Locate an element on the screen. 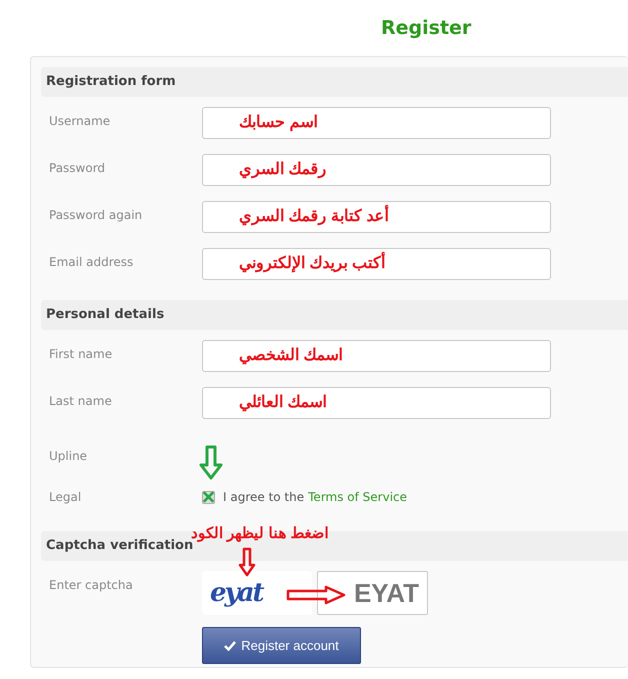  field-label: Enter captcha is located at coordinates (91, 585).